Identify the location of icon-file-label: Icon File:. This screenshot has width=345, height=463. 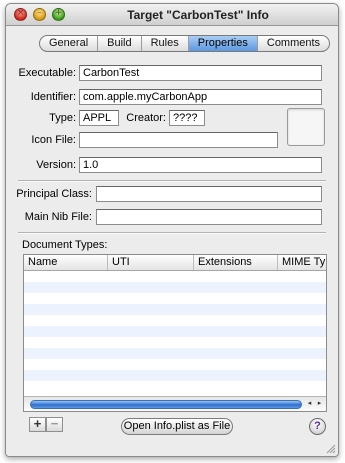
(53, 140).